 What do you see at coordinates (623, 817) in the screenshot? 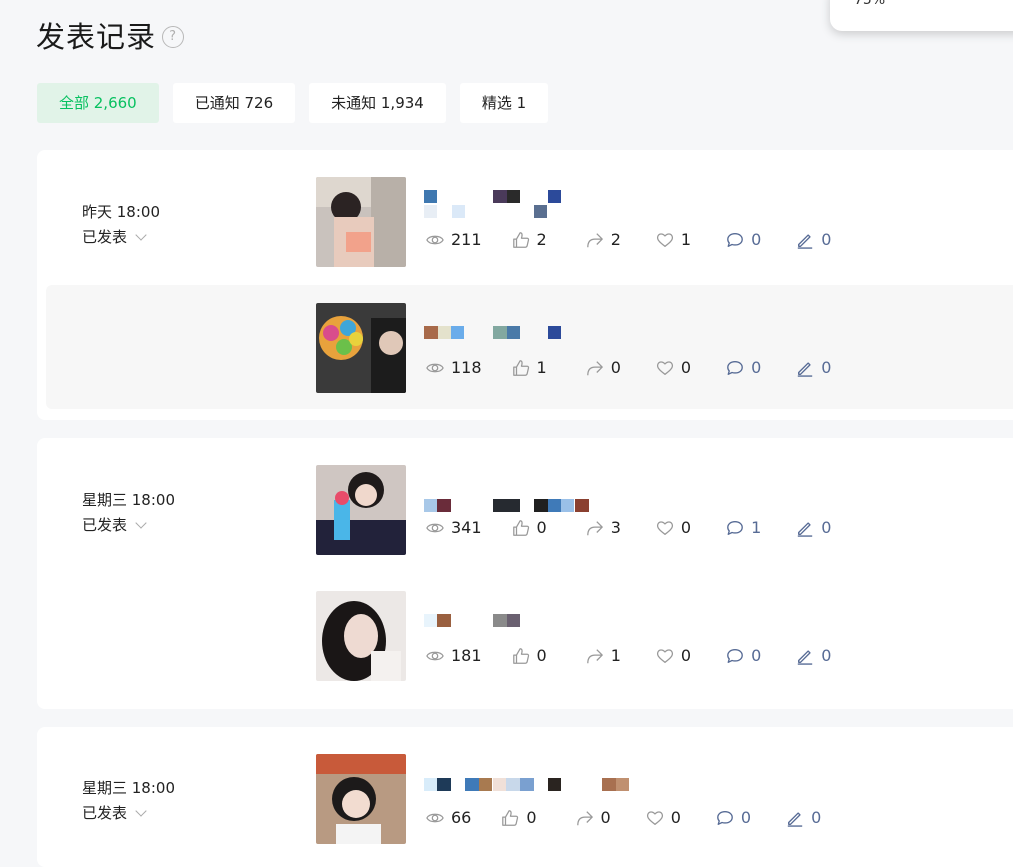
I see `post-stats: 66 0 0 0 0 0` at bounding box center [623, 817].